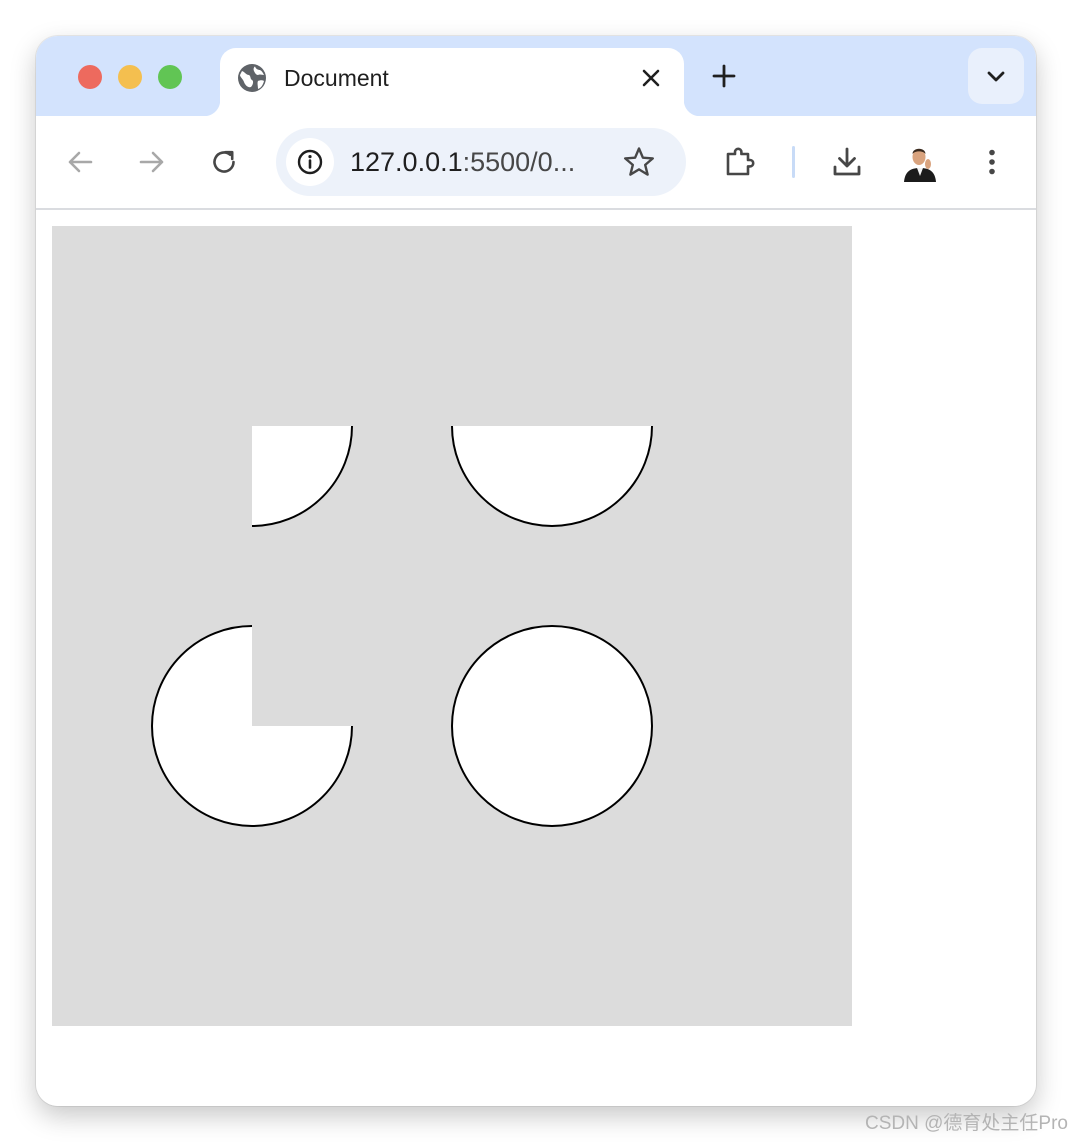 This screenshot has height=1142, width=1072. Describe the element at coordinates (152, 162) in the screenshot. I see `arrow-right-icon` at that location.